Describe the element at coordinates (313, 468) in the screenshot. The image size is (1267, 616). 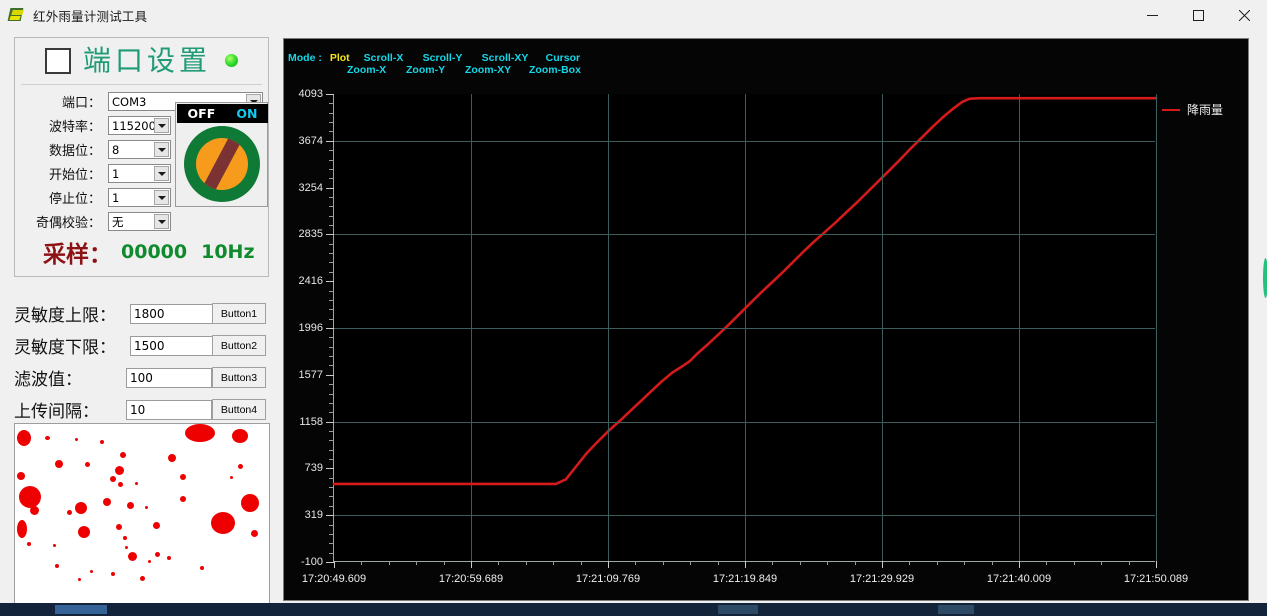
I see `y-axis-tick-label: 739` at that location.